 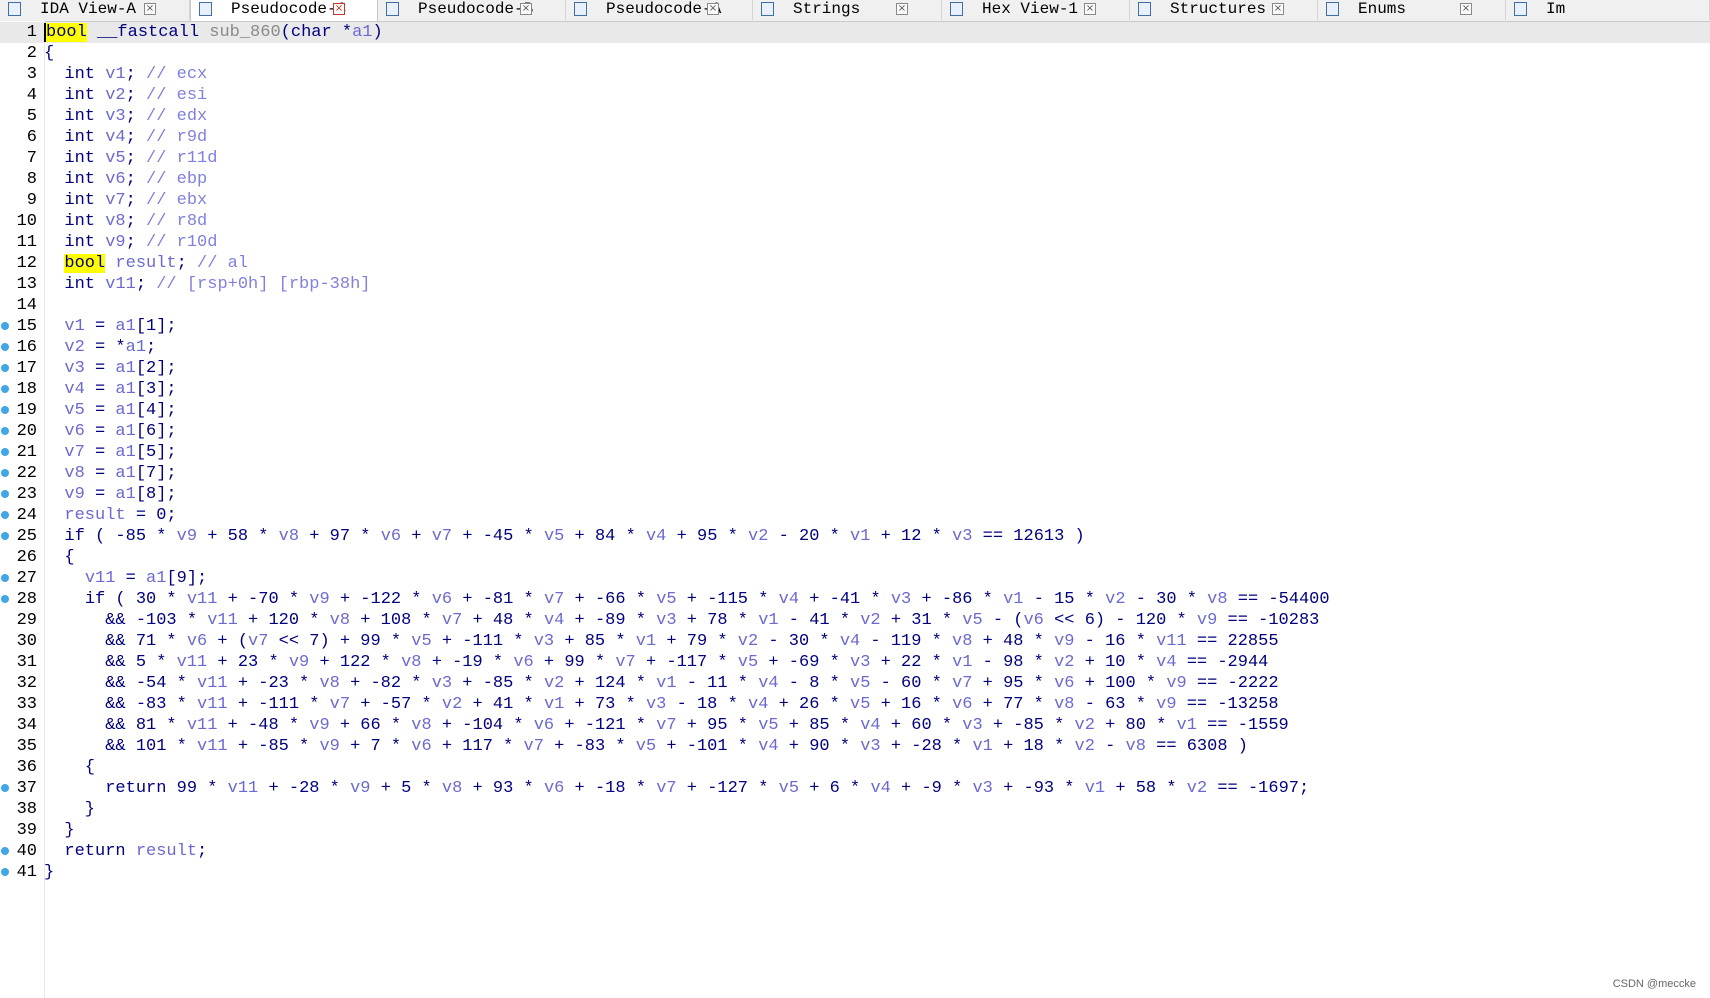 I want to click on line-number: 26, so click(x=26, y=557).